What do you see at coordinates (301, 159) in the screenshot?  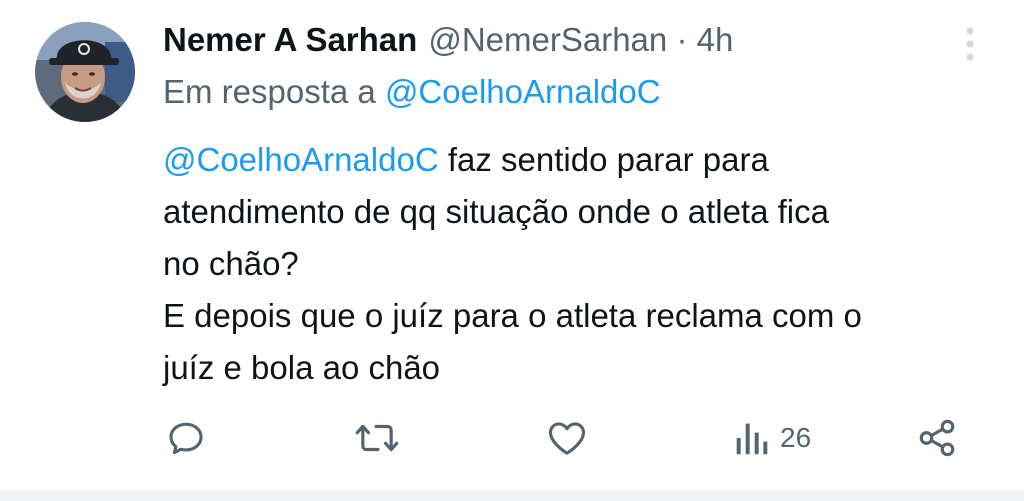 I see `body-mention: @CoelhoArnaldoC` at bounding box center [301, 159].